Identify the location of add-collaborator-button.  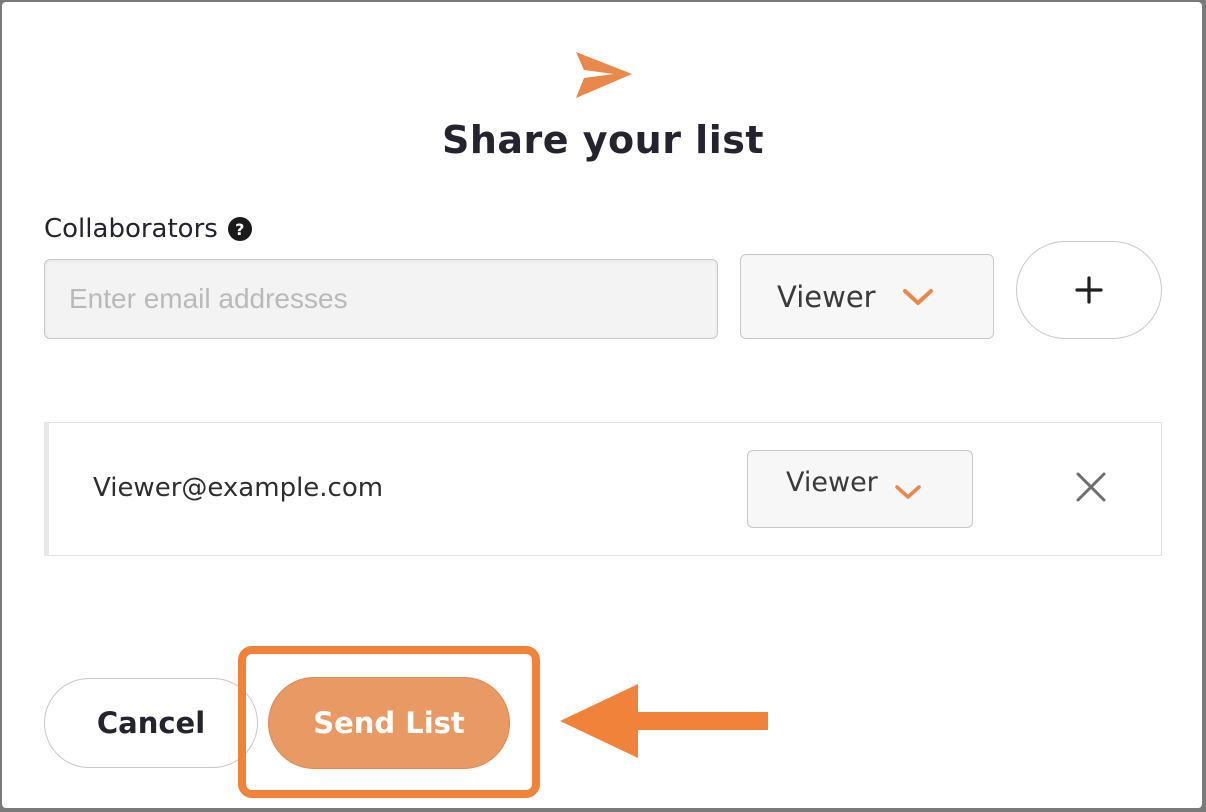
(1089, 290).